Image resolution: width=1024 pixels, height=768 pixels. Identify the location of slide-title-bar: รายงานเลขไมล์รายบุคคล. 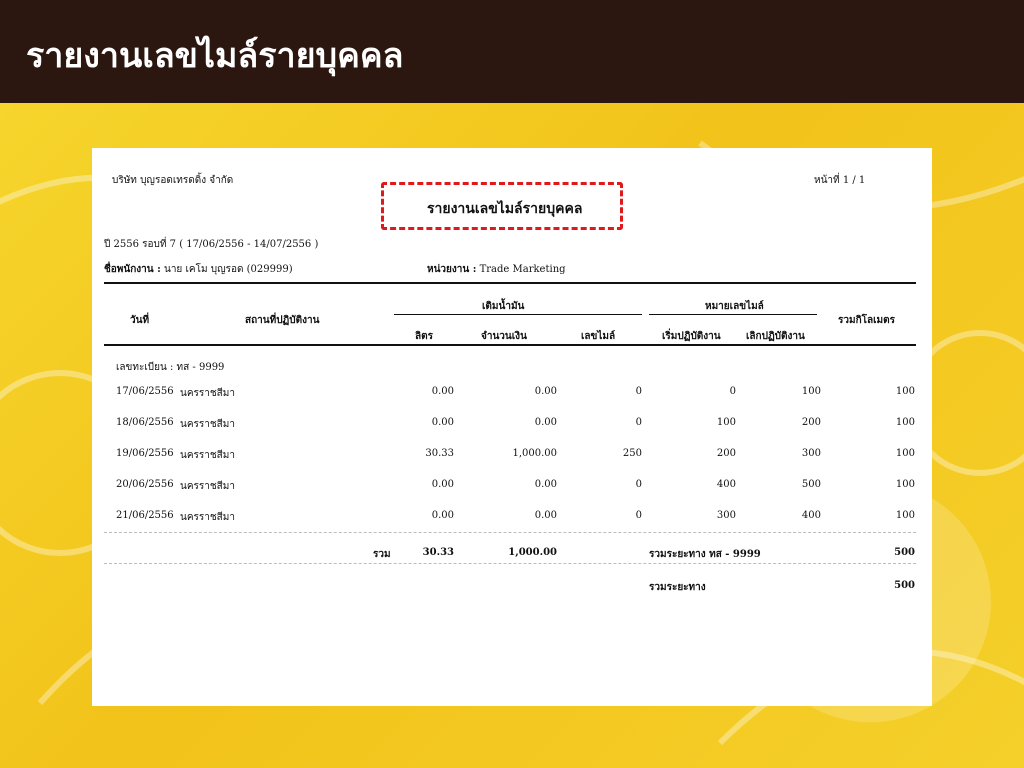
(512, 51).